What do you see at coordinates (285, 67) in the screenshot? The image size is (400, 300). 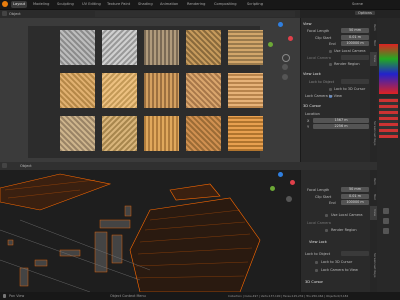 I see `hand-pan-icon` at bounding box center [285, 67].